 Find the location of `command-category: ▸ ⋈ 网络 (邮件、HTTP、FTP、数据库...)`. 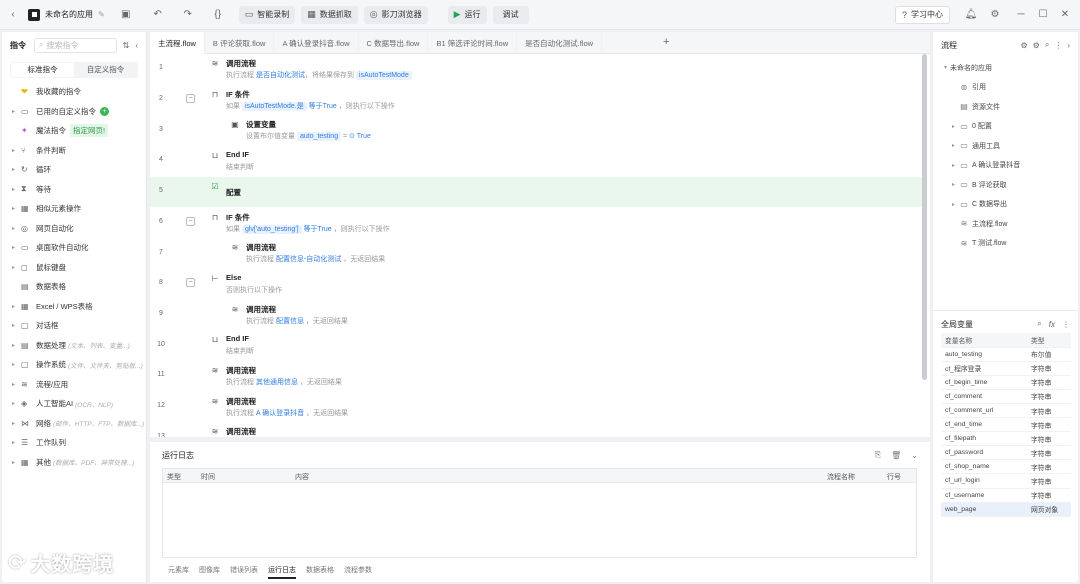

command-category: ▸ ⋈ 网络 (邮件、HTTP、FTP、数据库...) is located at coordinates (74, 424).